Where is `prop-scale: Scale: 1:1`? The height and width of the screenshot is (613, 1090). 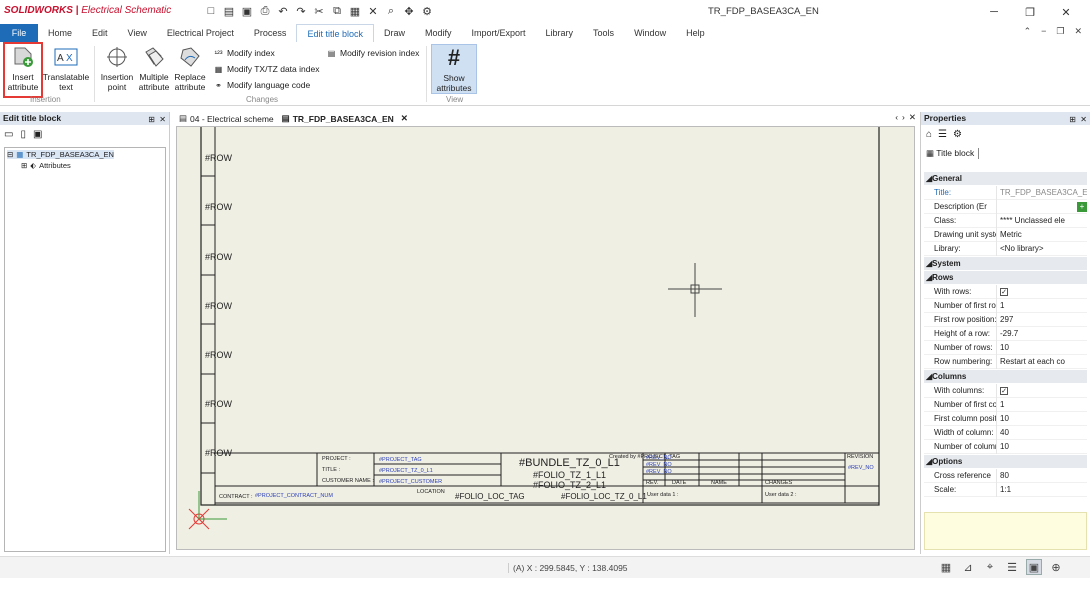
prop-scale: Scale: 1:1 is located at coordinates (1005, 489).